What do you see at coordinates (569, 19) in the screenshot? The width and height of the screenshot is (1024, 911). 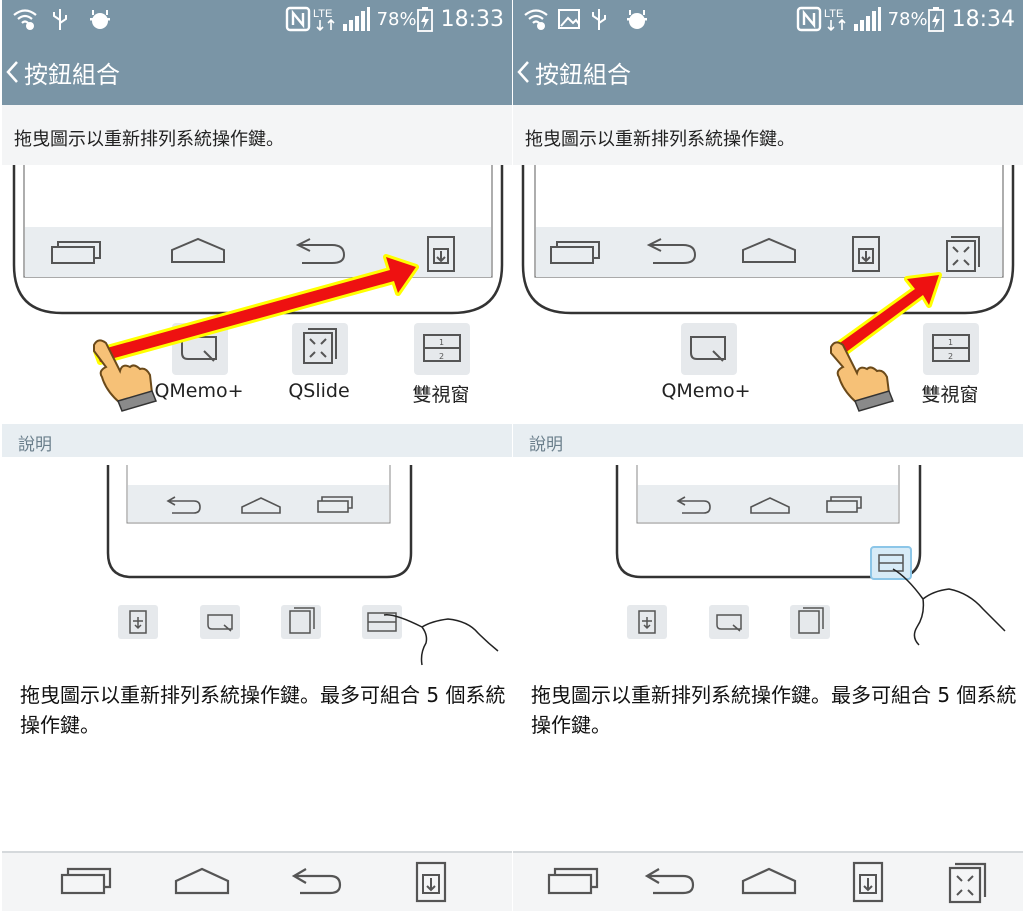 I see `gallery-icon` at bounding box center [569, 19].